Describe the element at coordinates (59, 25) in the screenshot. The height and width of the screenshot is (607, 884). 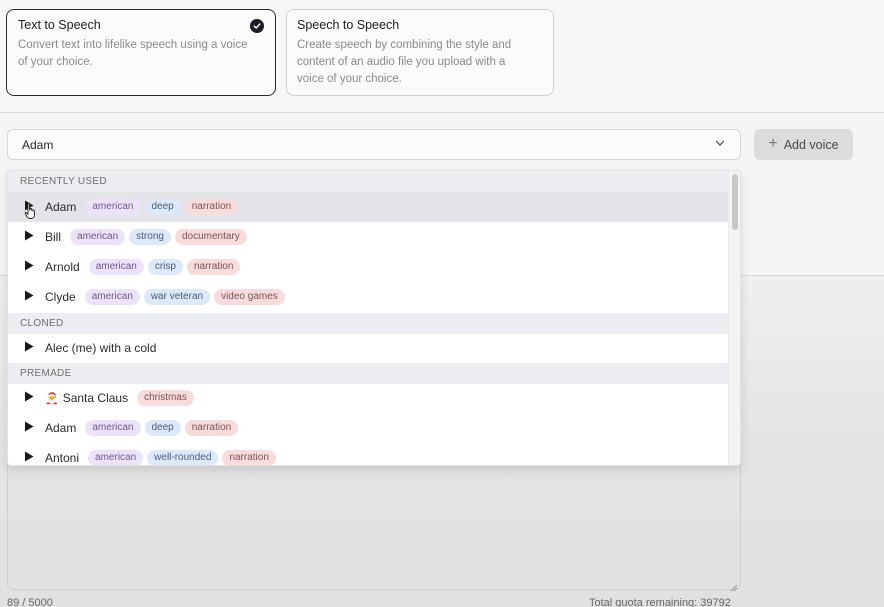
I see `mode-title: Text to Speech` at that location.